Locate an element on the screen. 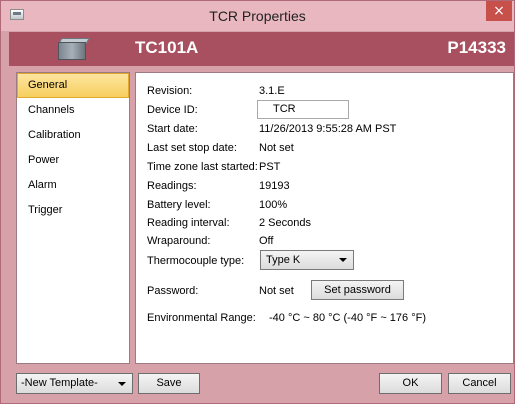 The height and width of the screenshot is (404, 515). device-id-field: TCR is located at coordinates (303, 109).